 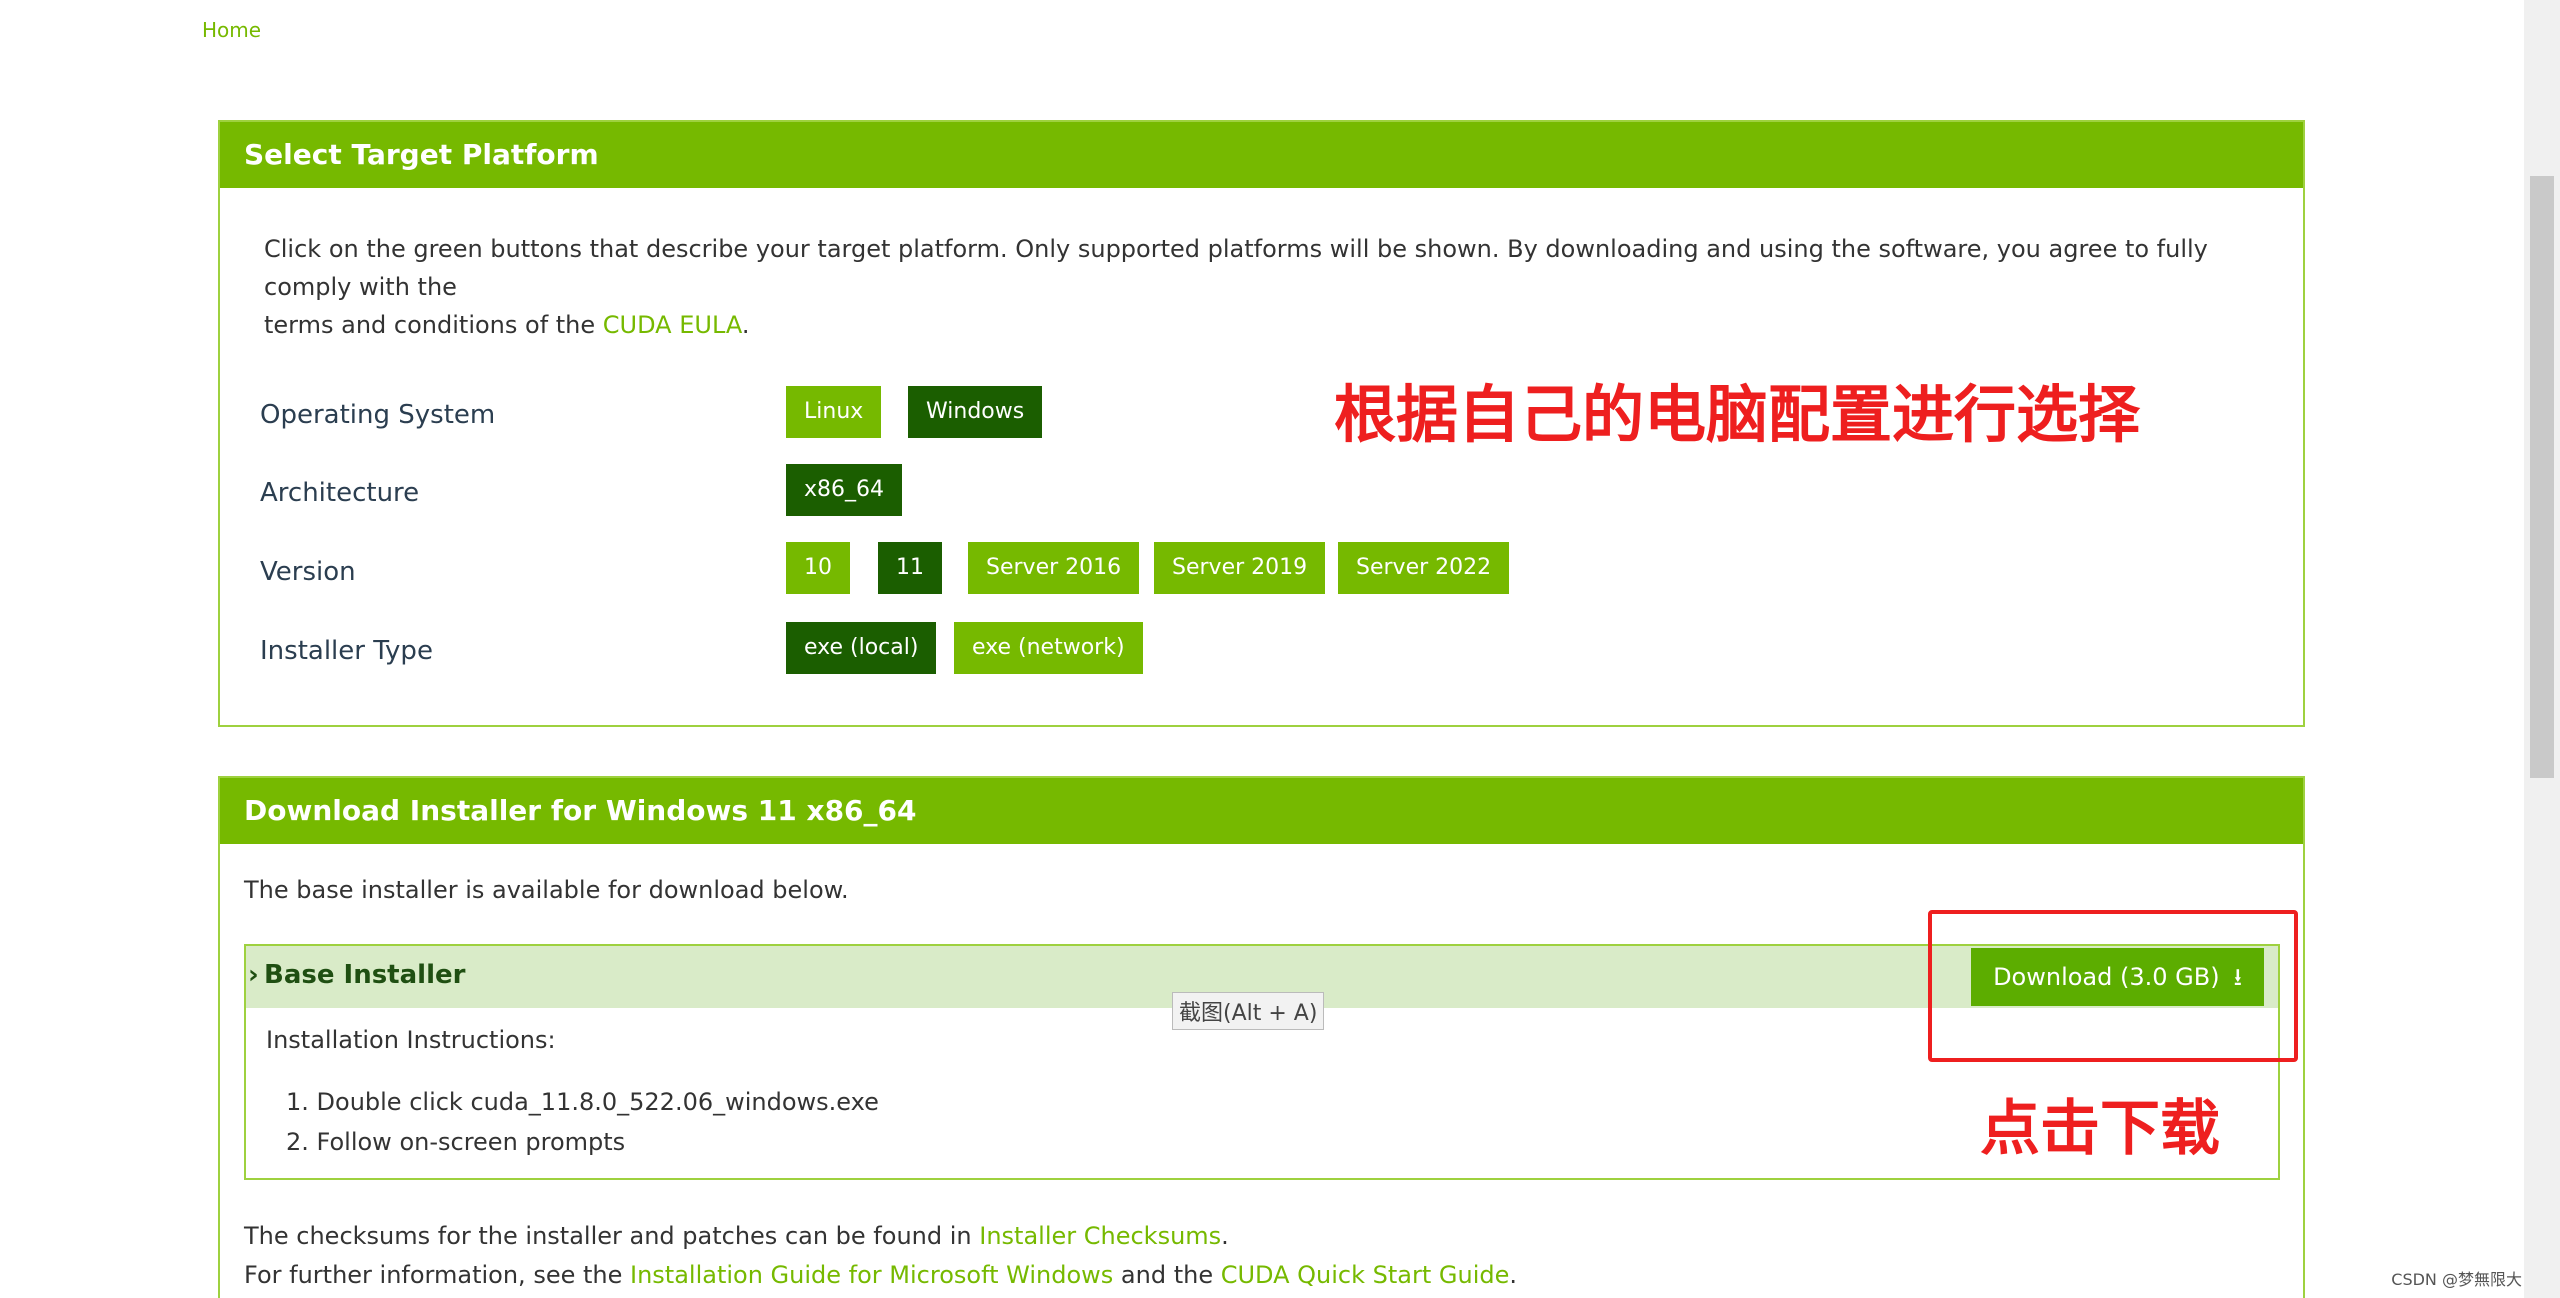 I want to click on download-panel-title: Download Installer for Windows 11 x86_64, so click(x=1261, y=811).